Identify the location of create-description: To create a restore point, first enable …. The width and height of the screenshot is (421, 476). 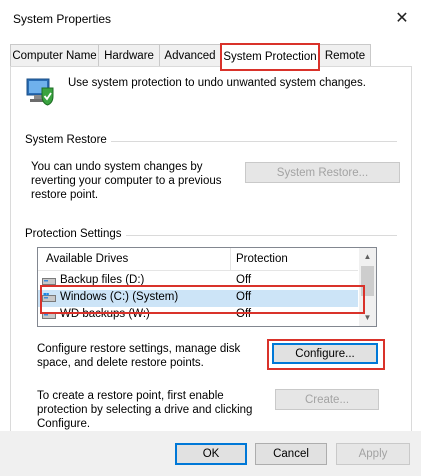
(145, 410).